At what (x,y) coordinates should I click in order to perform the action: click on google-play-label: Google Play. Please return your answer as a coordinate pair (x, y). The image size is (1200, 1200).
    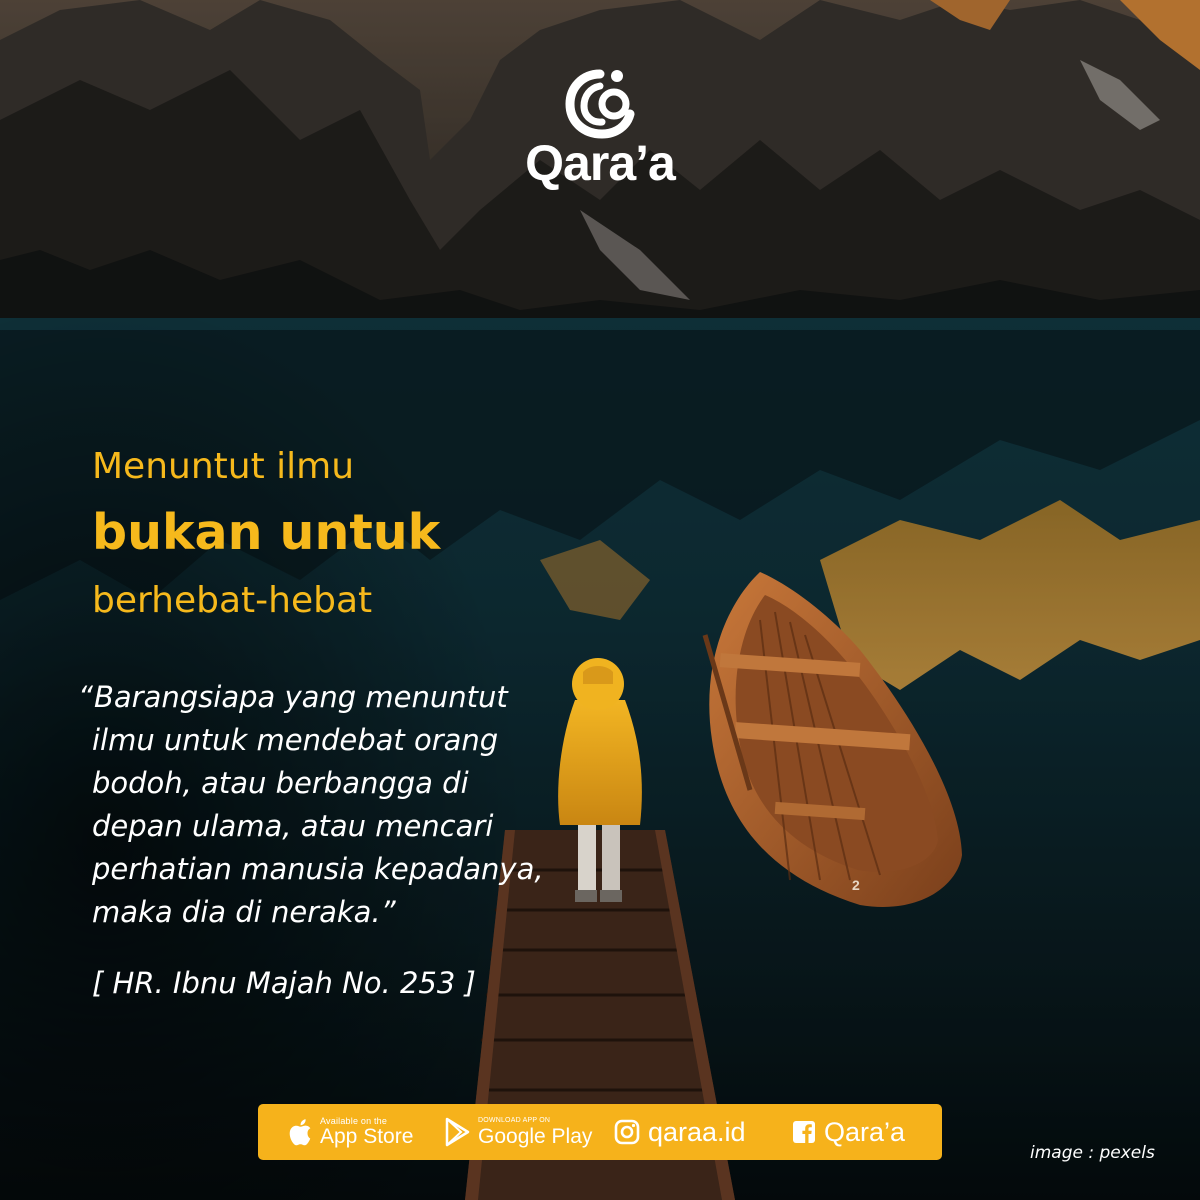
    Looking at the image, I should click on (535, 1136).